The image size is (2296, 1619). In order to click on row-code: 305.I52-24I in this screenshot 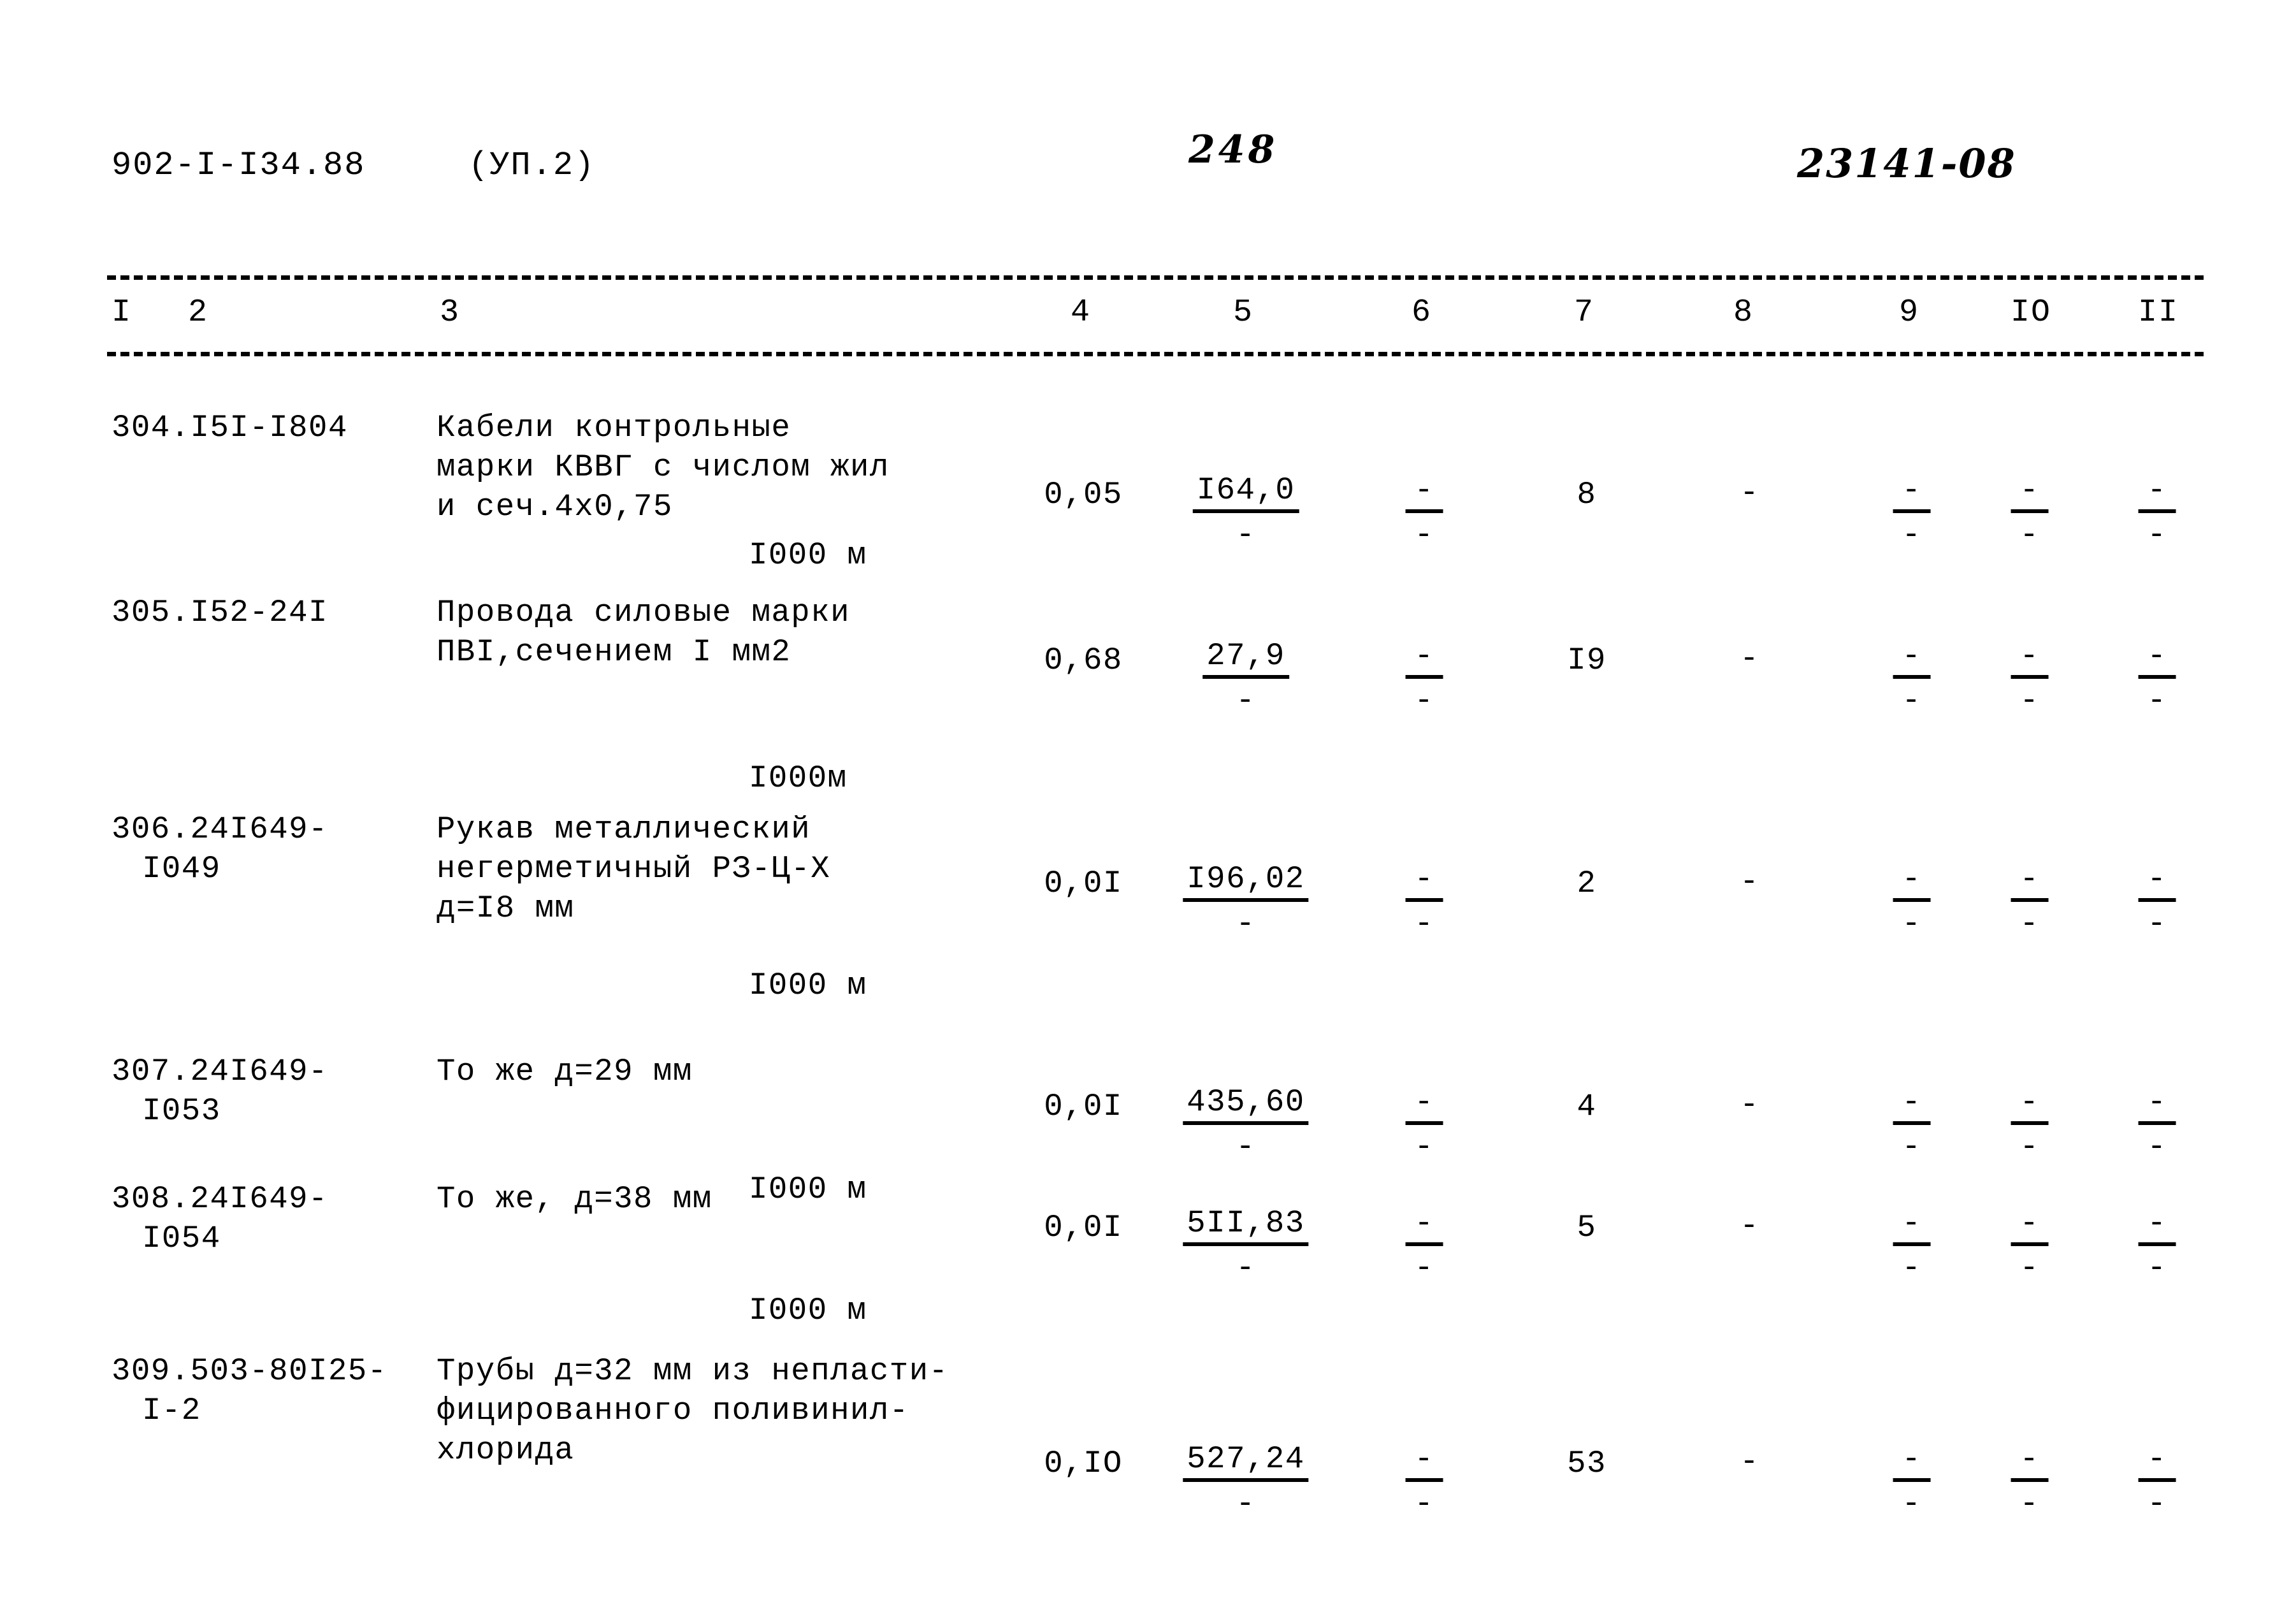, I will do `click(220, 612)`.